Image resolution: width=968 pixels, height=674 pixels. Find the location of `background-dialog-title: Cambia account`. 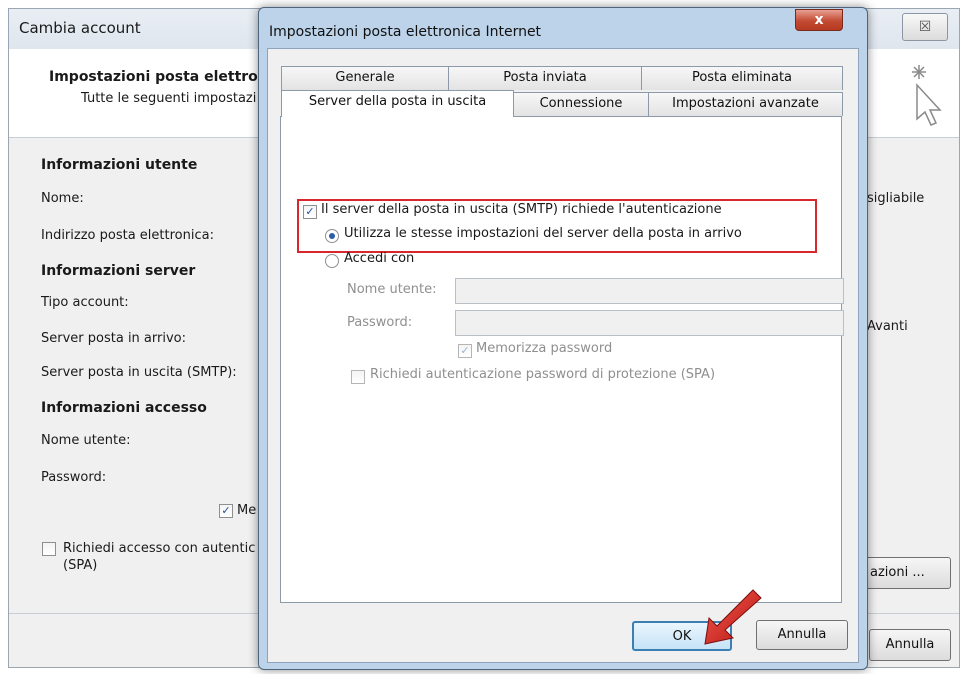

background-dialog-title: Cambia account is located at coordinates (80, 28).